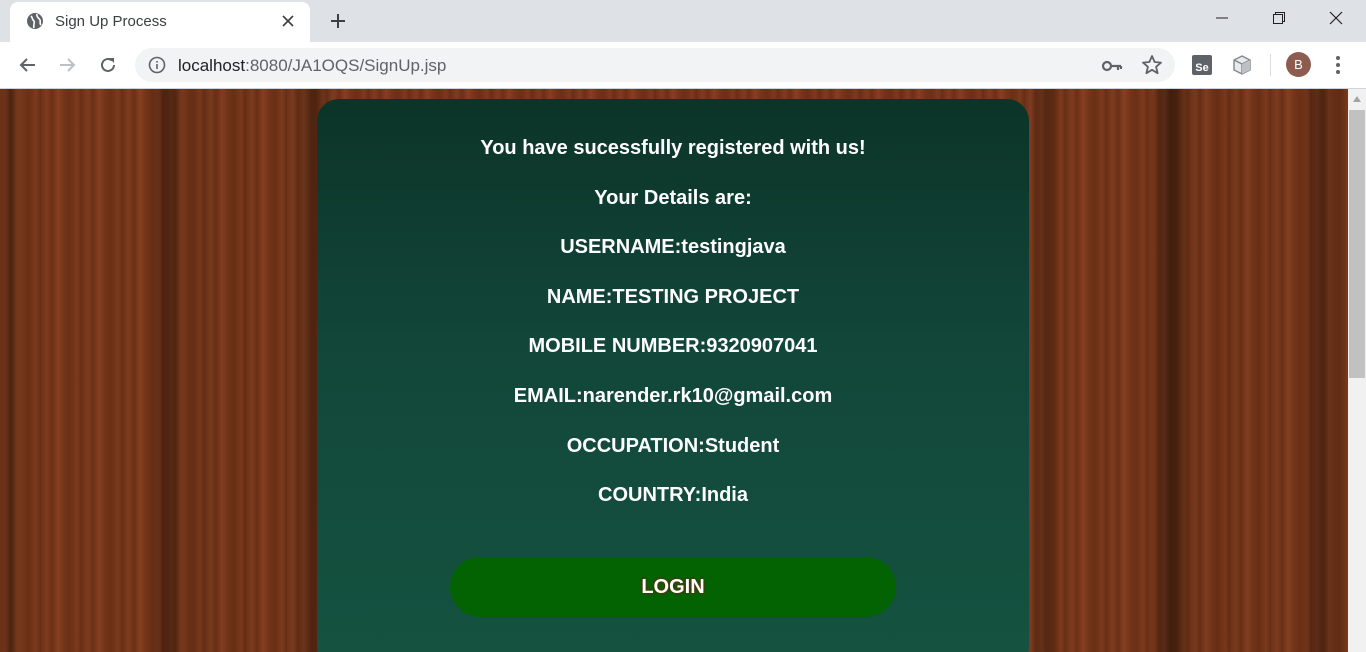 Image resolution: width=1366 pixels, height=652 pixels. I want to click on browser-menu-button, so click(1338, 65).